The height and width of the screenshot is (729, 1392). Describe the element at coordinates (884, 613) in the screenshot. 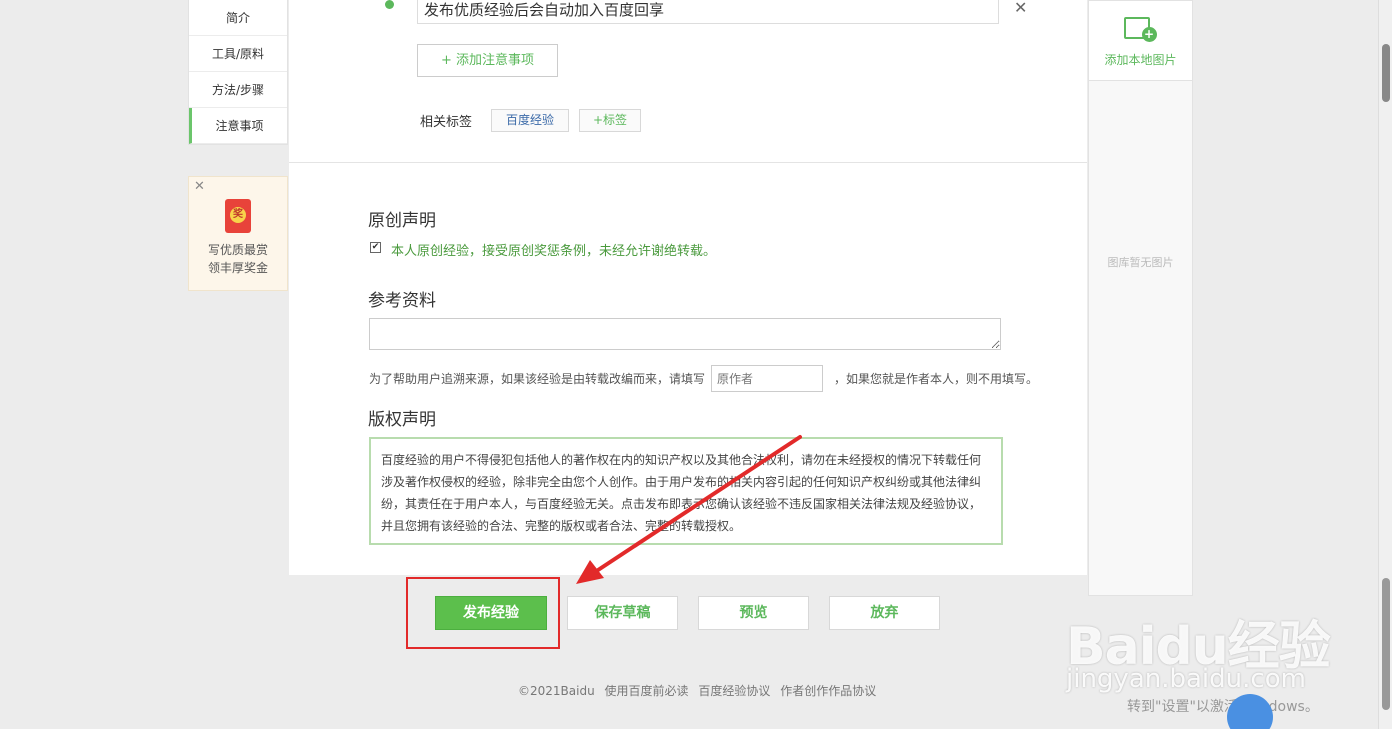

I see `discard-button: 放弃` at that location.